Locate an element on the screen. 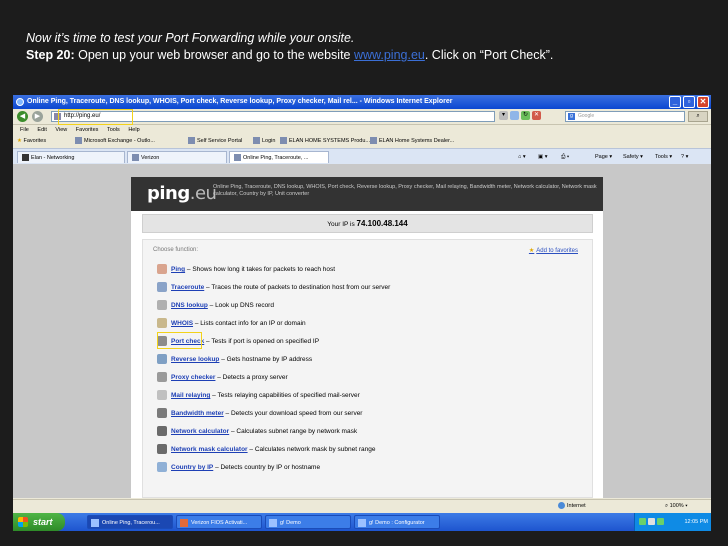 Image resolution: width=728 pixels, height=546 pixels. add-to-favorites-link: ★ Add to favorites is located at coordinates (553, 250).